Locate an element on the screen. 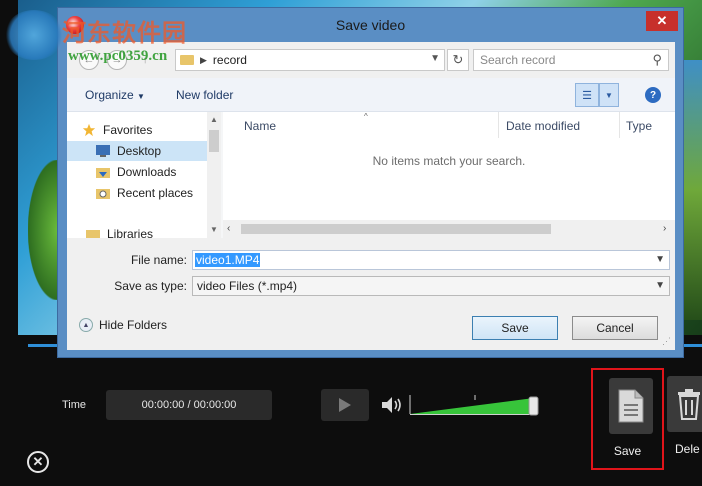 The height and width of the screenshot is (486, 702). scroll-up-icon: ▲ is located at coordinates (214, 119).